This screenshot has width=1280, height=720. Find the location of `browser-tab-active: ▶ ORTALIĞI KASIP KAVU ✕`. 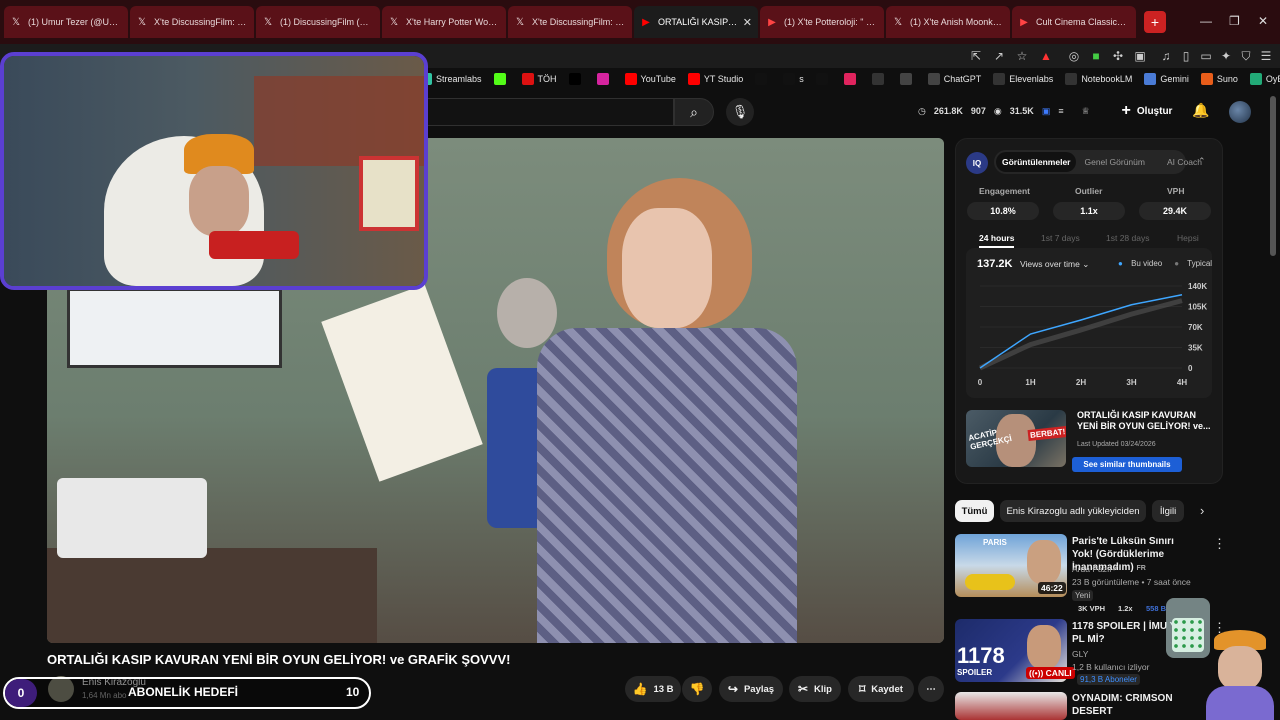

browser-tab-active: ▶ ORTALIĞI KASIP KAVU ✕ is located at coordinates (696, 22).